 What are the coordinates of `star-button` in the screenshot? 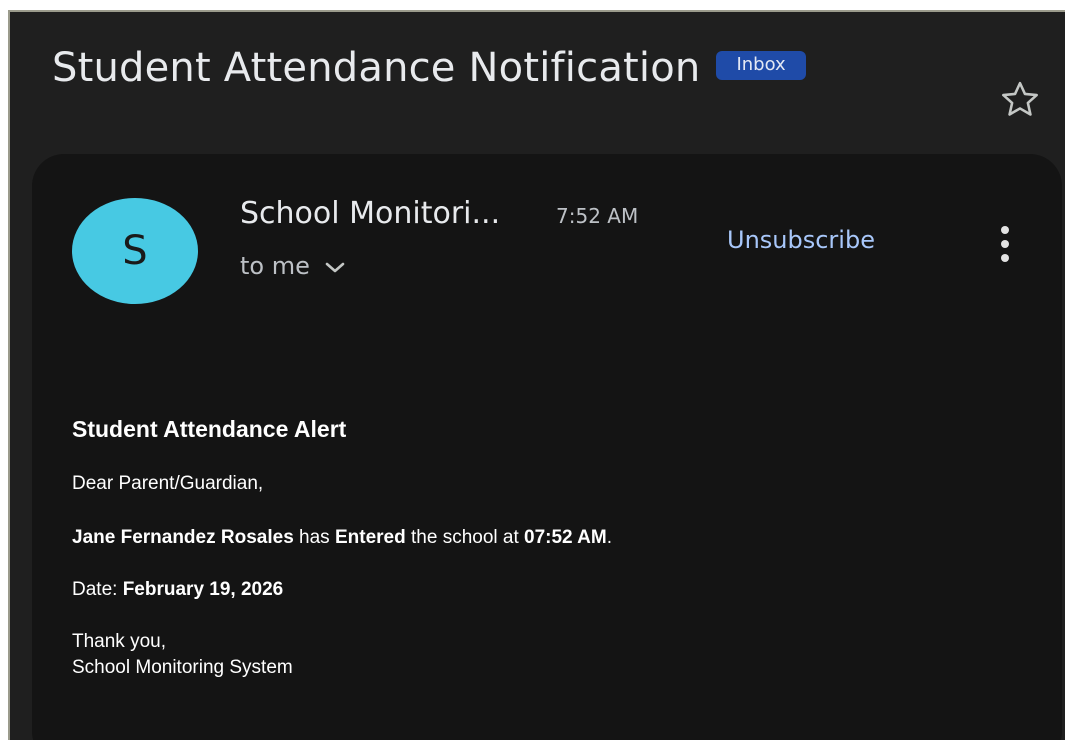 It's located at (1020, 100).